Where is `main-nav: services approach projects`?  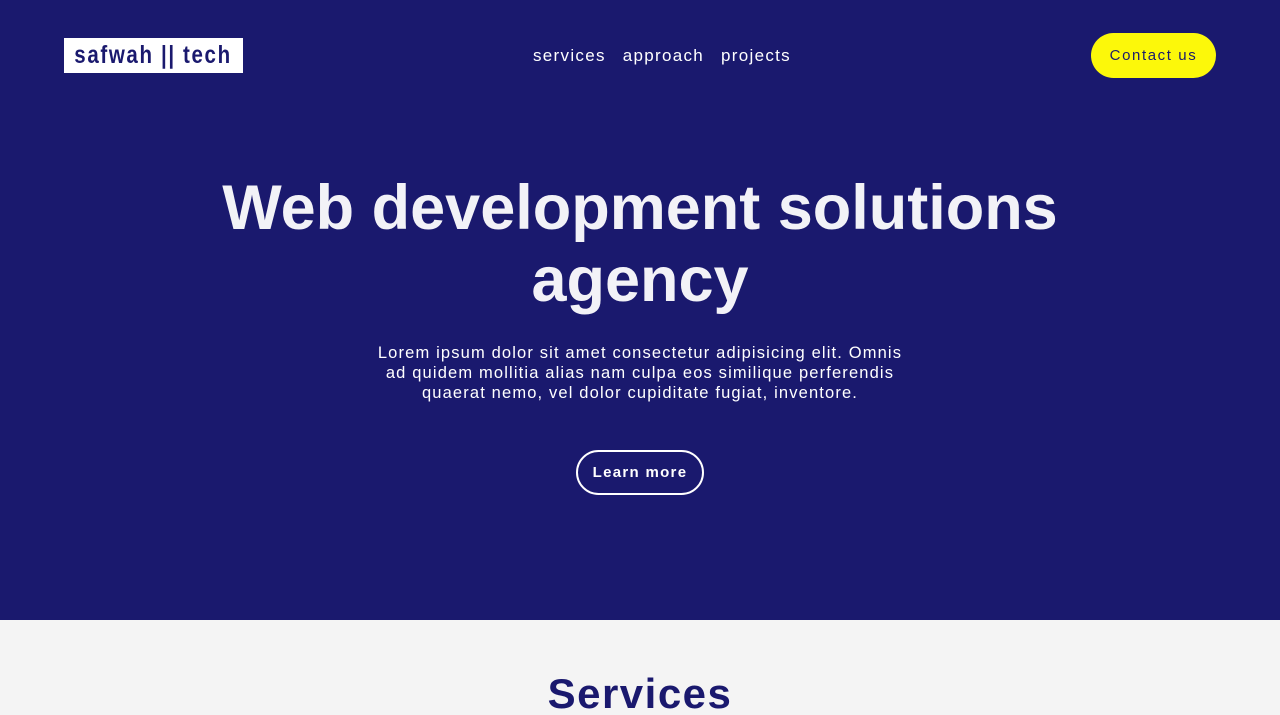 main-nav: services approach projects is located at coordinates (662, 56).